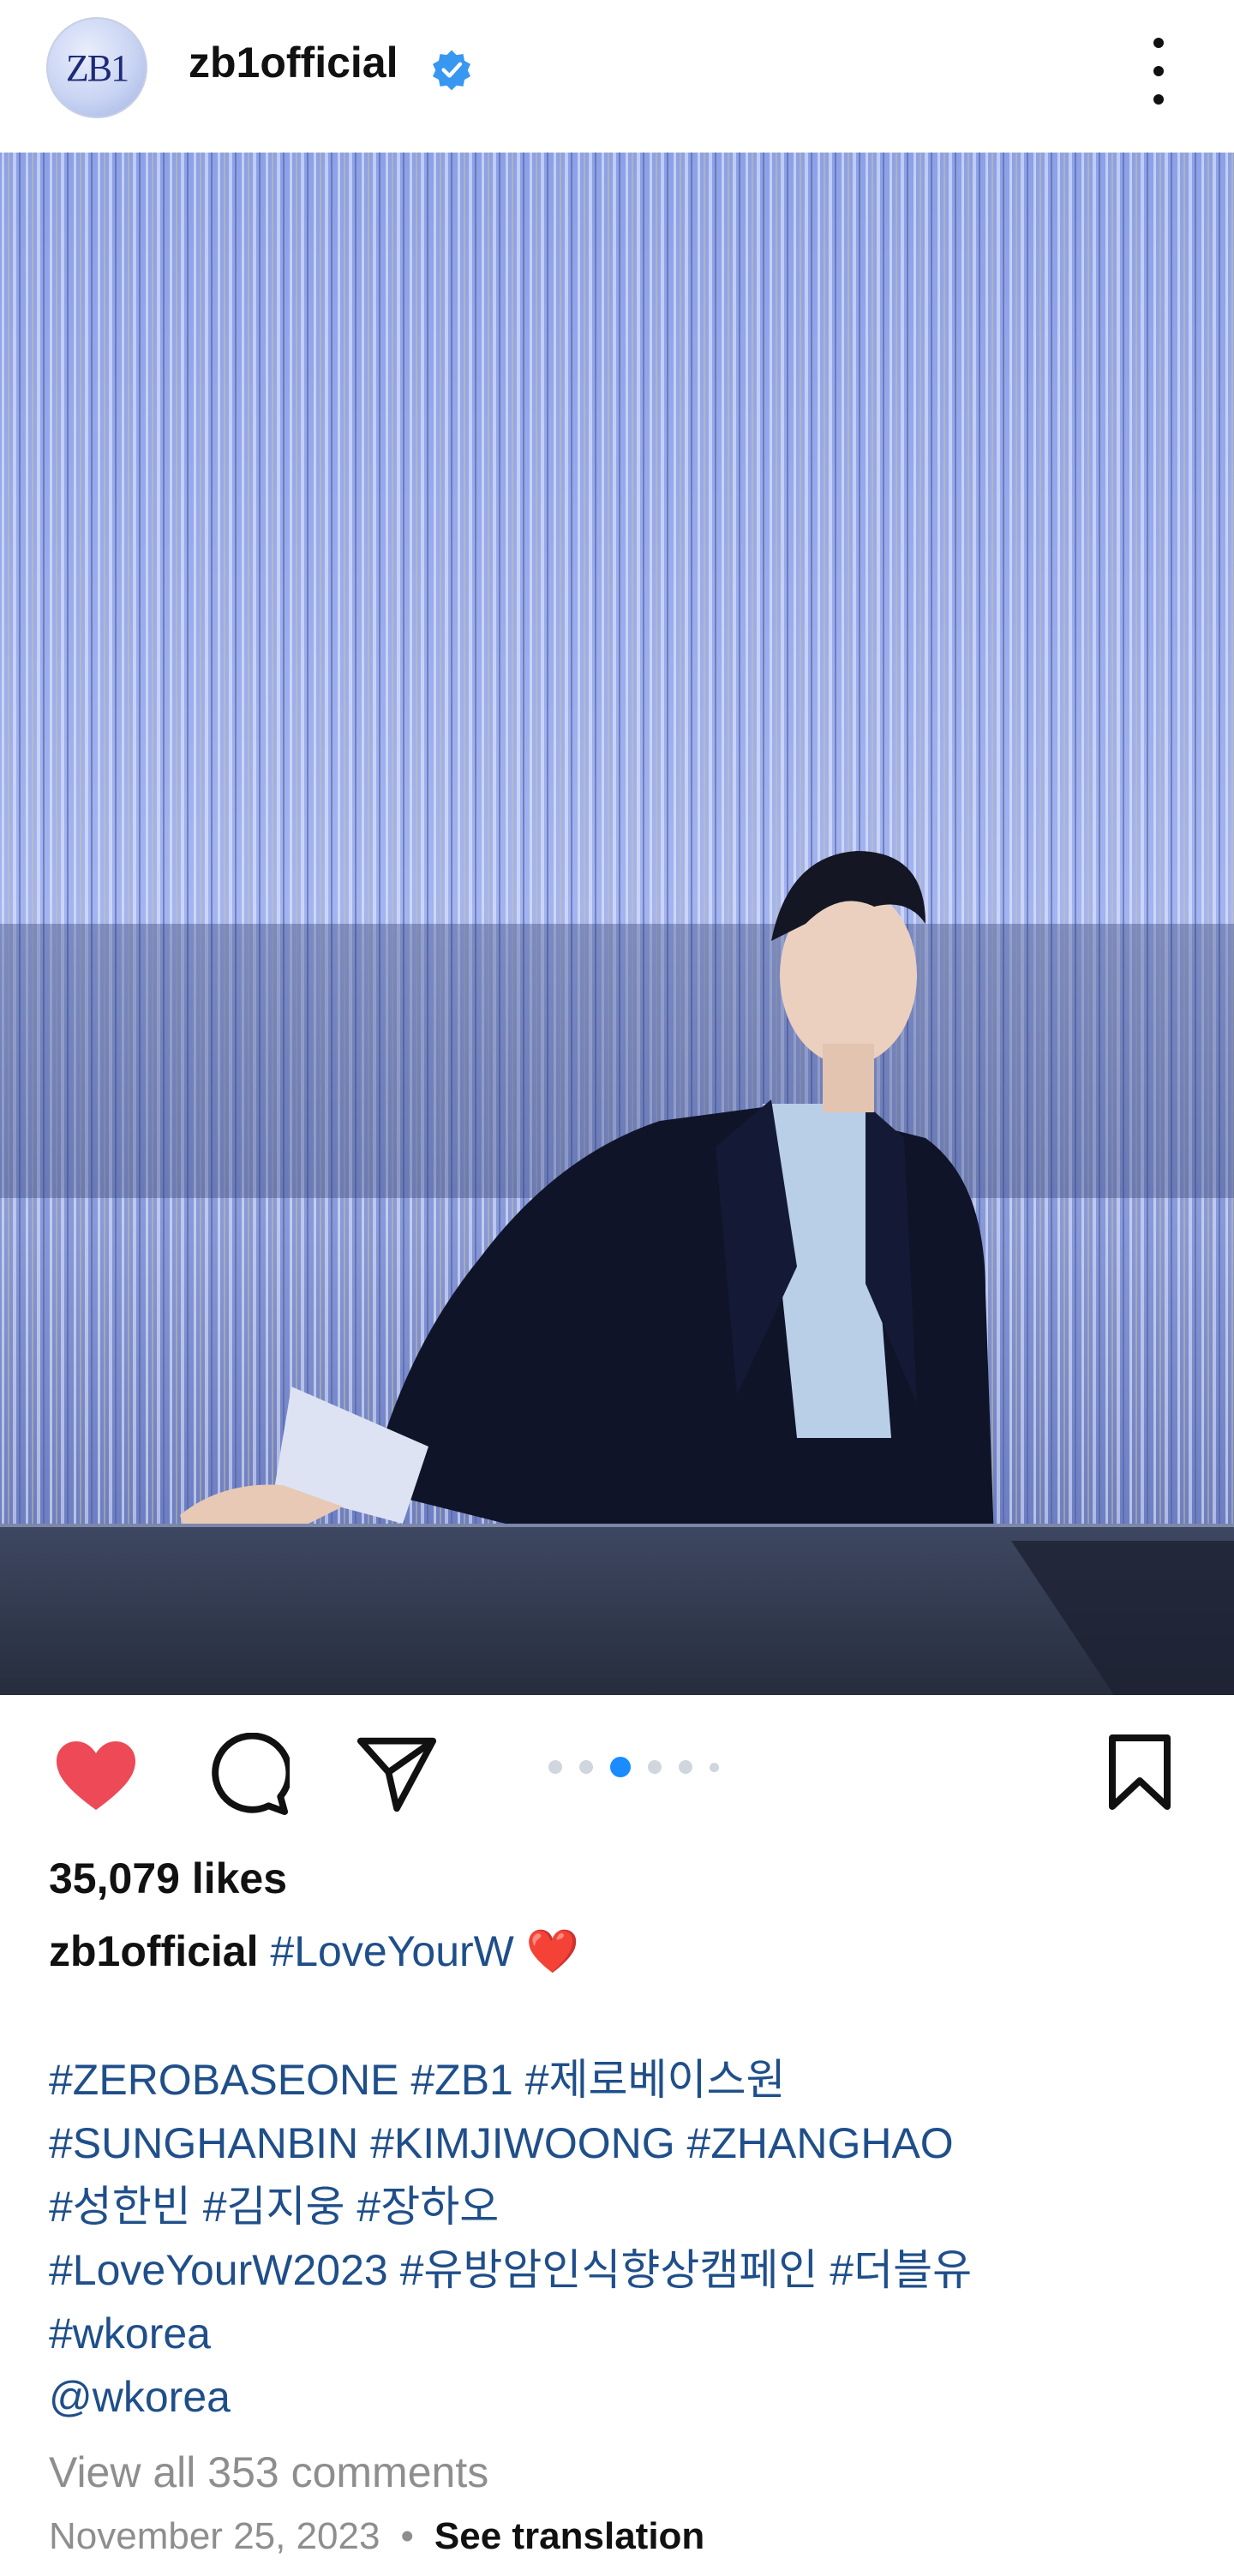 The height and width of the screenshot is (2576, 1234). Describe the element at coordinates (617, 76) in the screenshot. I see `post-header: ZB1 zb1official` at that location.